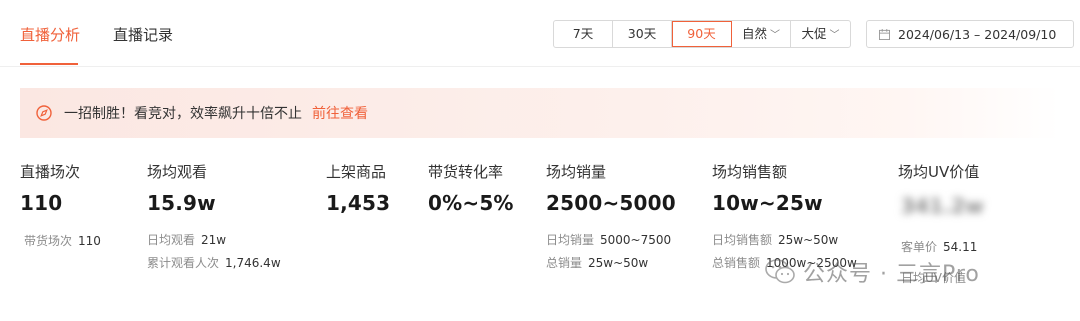 The image size is (1080, 321). What do you see at coordinates (48, 241) in the screenshot?
I see `metric-sub-label: 带货场次` at bounding box center [48, 241].